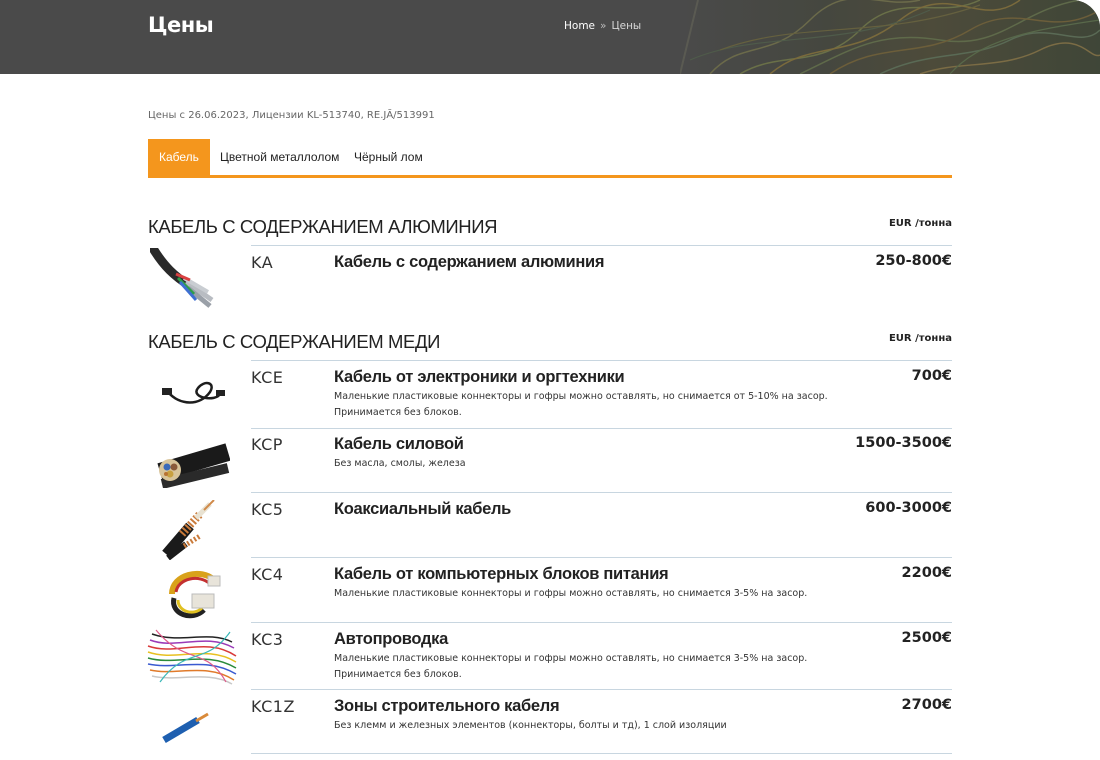  I want to click on building-cable-image, so click(185, 729).